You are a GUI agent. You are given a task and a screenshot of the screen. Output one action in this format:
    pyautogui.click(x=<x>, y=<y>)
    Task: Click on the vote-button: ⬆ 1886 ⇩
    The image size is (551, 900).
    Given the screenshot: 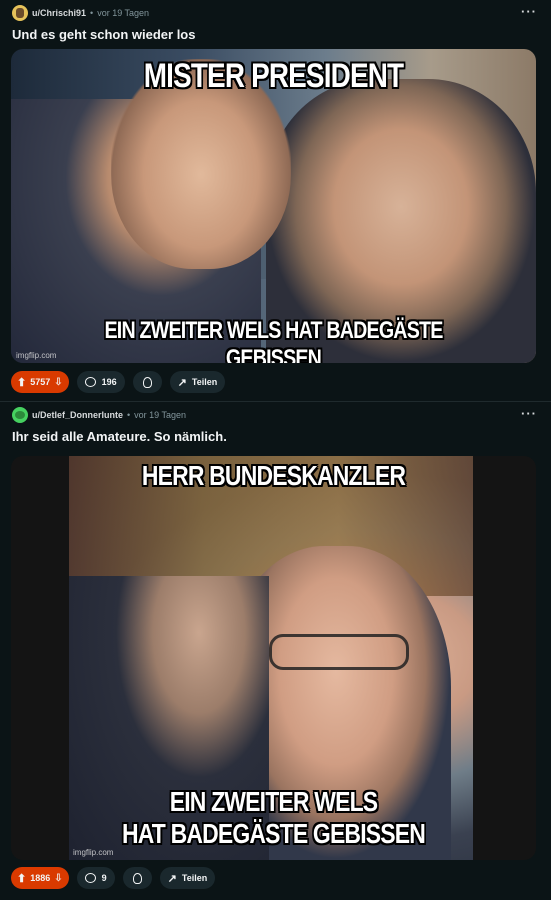 What is the action you would take?
    pyautogui.click(x=40, y=878)
    